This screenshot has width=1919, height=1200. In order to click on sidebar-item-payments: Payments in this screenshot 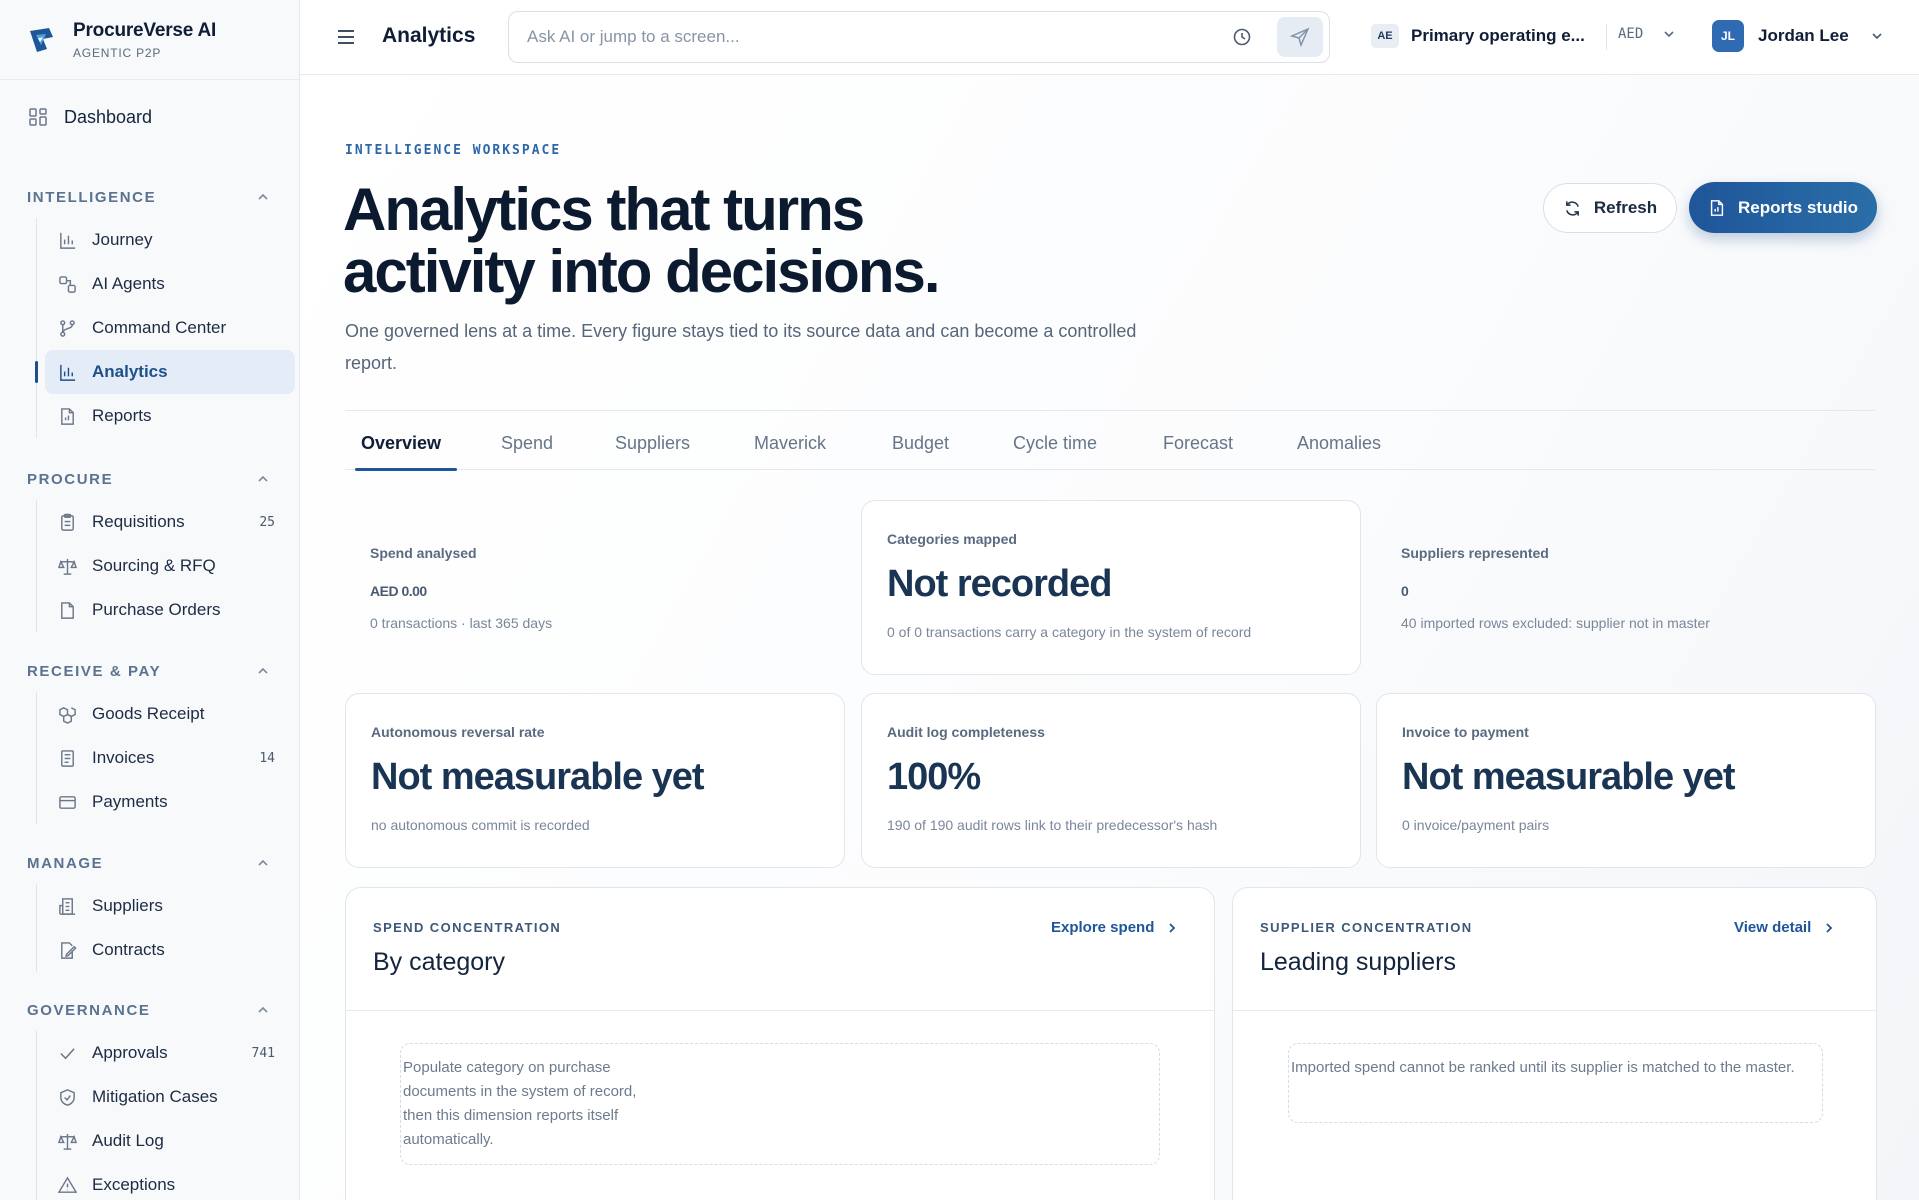, I will do `click(170, 802)`.